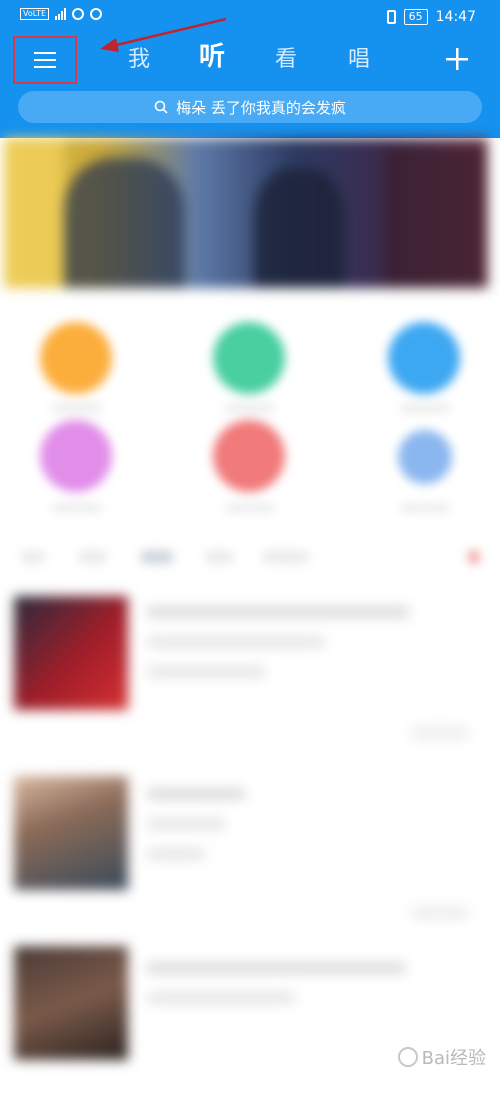 The width and height of the screenshot is (500, 1100). I want to click on menu-button, so click(45, 60).